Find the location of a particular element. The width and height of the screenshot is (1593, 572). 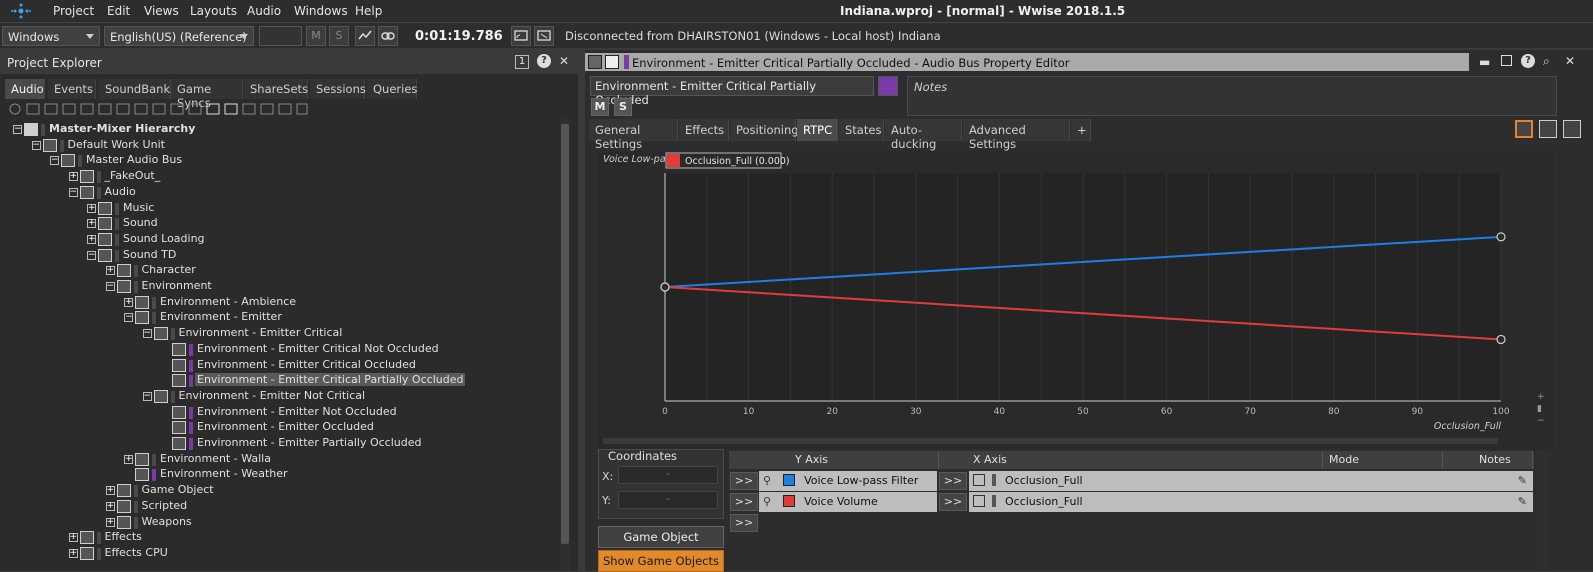

menu-layouts: Layouts is located at coordinates (213, 11).